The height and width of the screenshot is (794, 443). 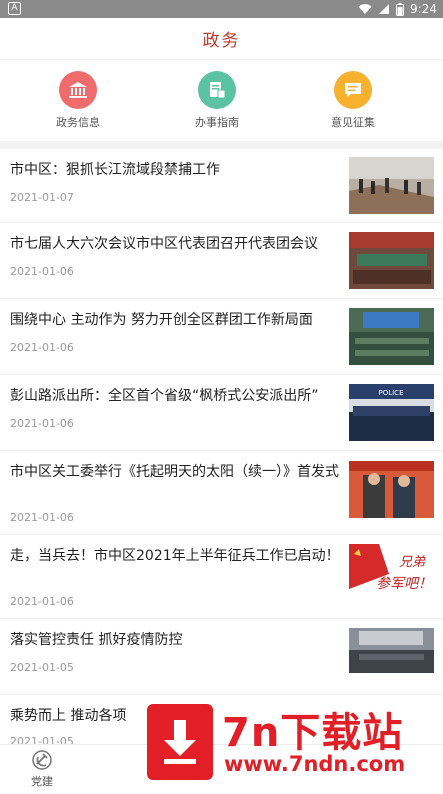 What do you see at coordinates (42, 197) in the screenshot?
I see `news-date: 2021-01-07` at bounding box center [42, 197].